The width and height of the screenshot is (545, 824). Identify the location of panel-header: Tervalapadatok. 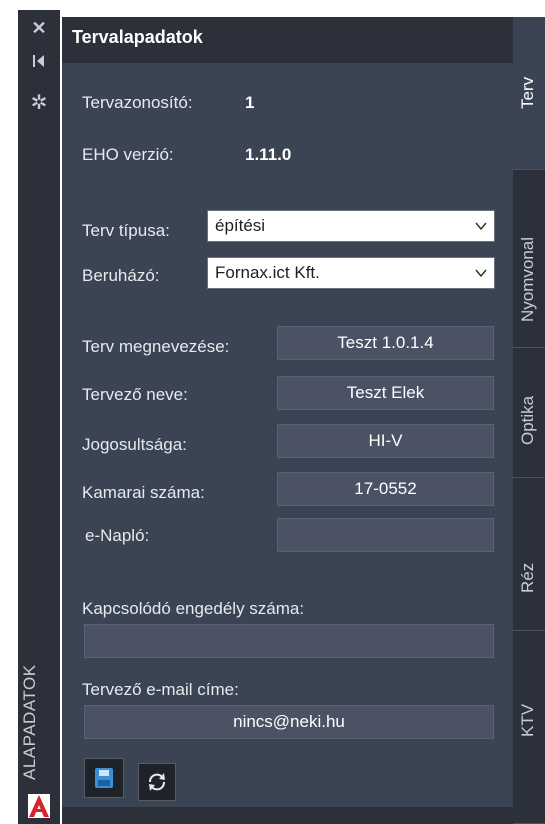
(287, 40).